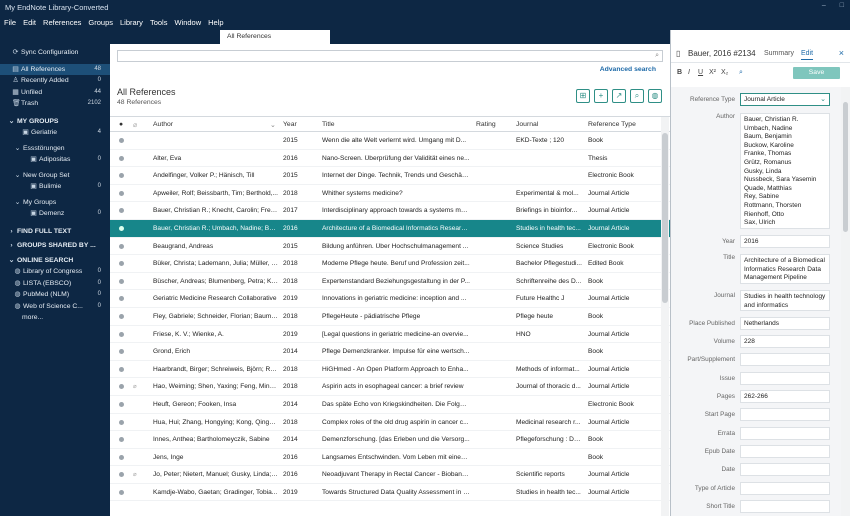 The width and height of the screenshot is (850, 516). Describe the element at coordinates (665, 316) in the screenshot. I see `list-scrollbar` at that location.